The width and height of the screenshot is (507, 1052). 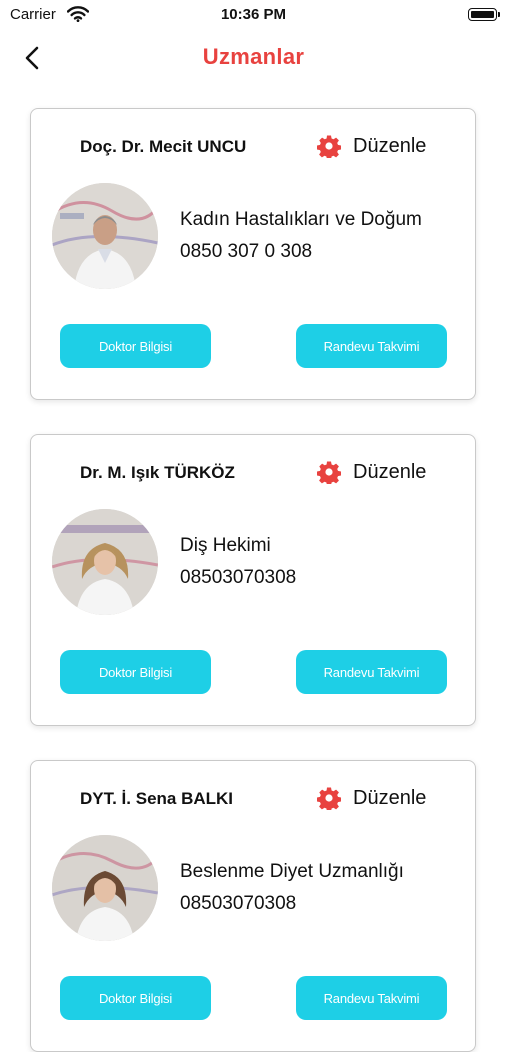 What do you see at coordinates (292, 871) in the screenshot?
I see `expert-specialty: Beslenme Diyet Uzmanlığı` at bounding box center [292, 871].